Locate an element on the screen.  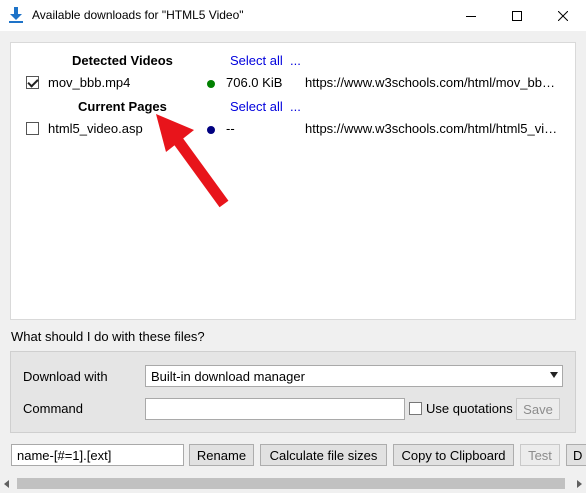
close-icon is located at coordinates (563, 15).